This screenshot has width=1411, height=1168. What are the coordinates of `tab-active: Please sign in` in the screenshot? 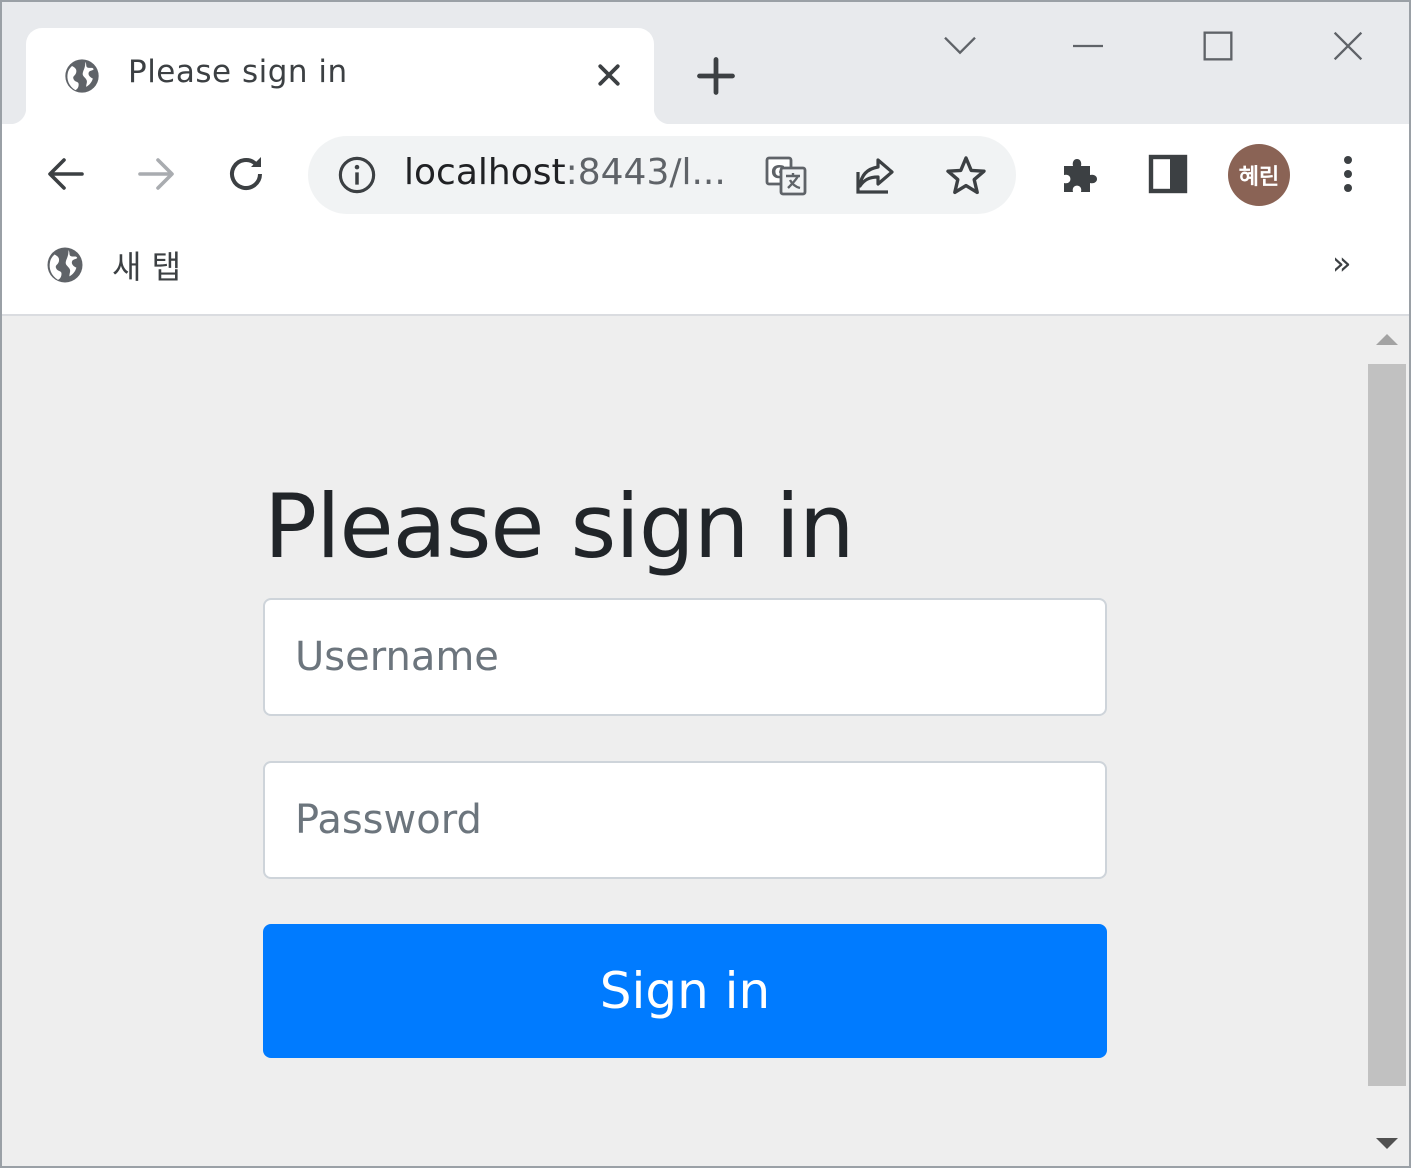 It's located at (340, 76).